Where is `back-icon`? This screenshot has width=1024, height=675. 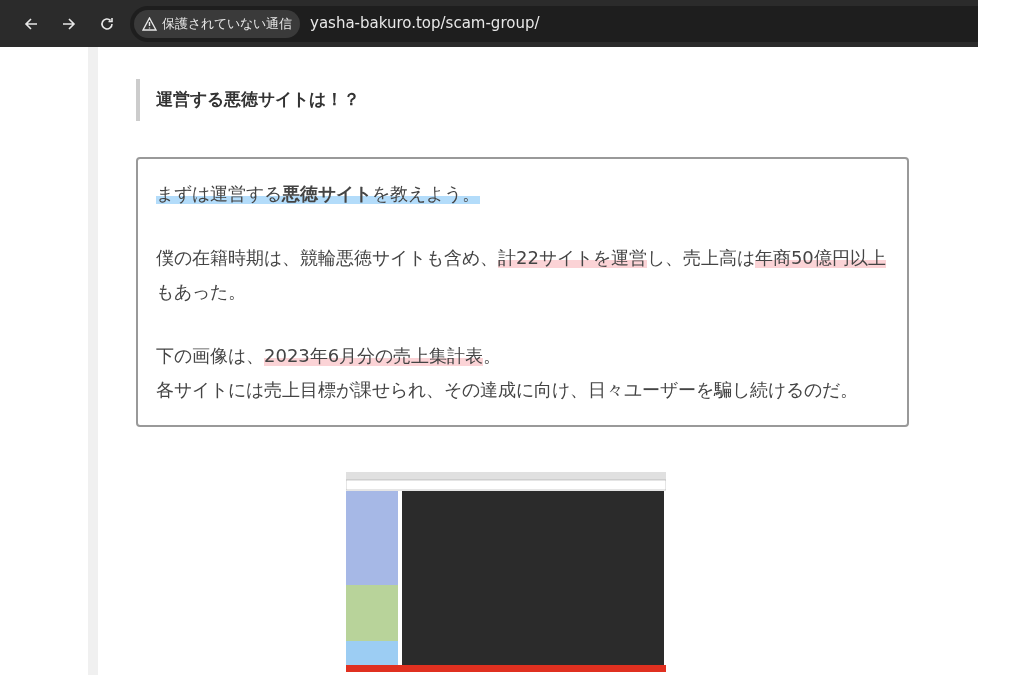
back-icon is located at coordinates (31, 23).